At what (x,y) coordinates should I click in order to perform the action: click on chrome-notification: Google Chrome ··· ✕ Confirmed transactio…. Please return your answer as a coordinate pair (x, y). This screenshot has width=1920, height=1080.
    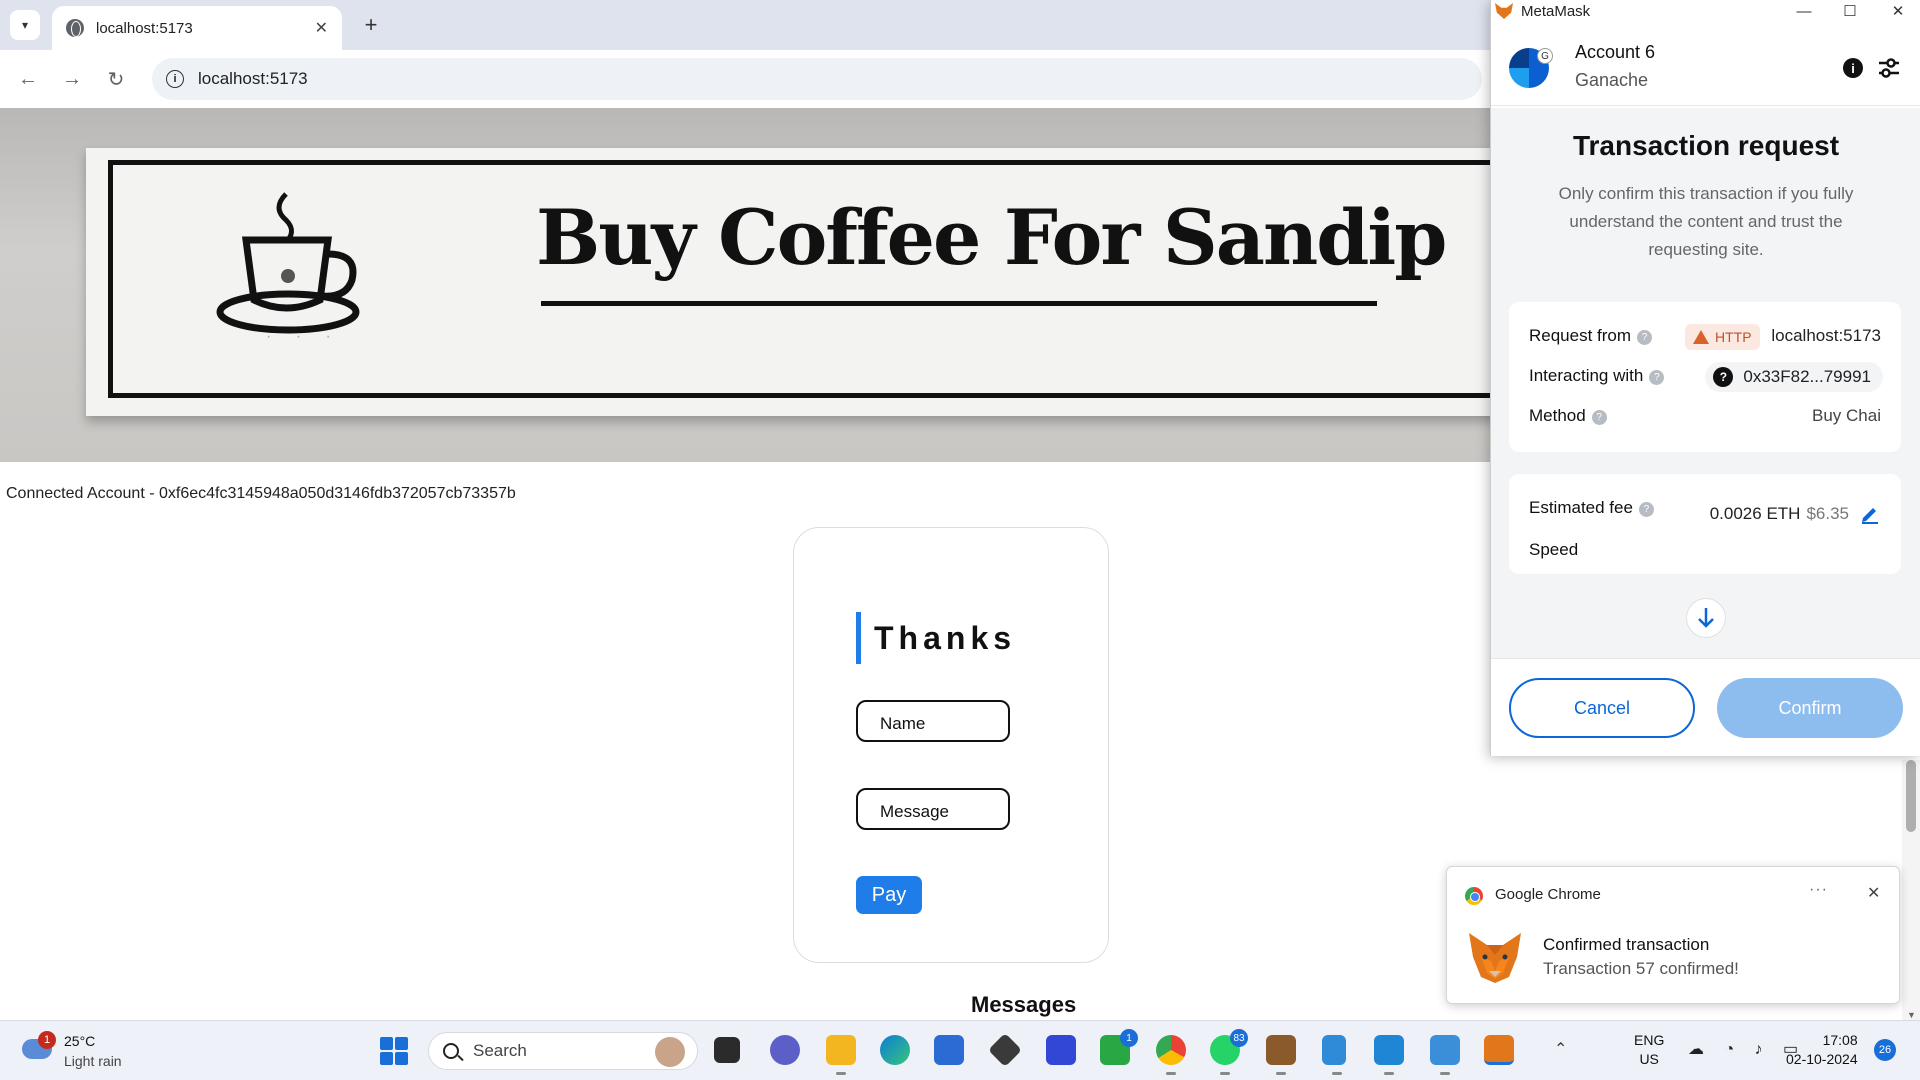
    Looking at the image, I should click on (1673, 935).